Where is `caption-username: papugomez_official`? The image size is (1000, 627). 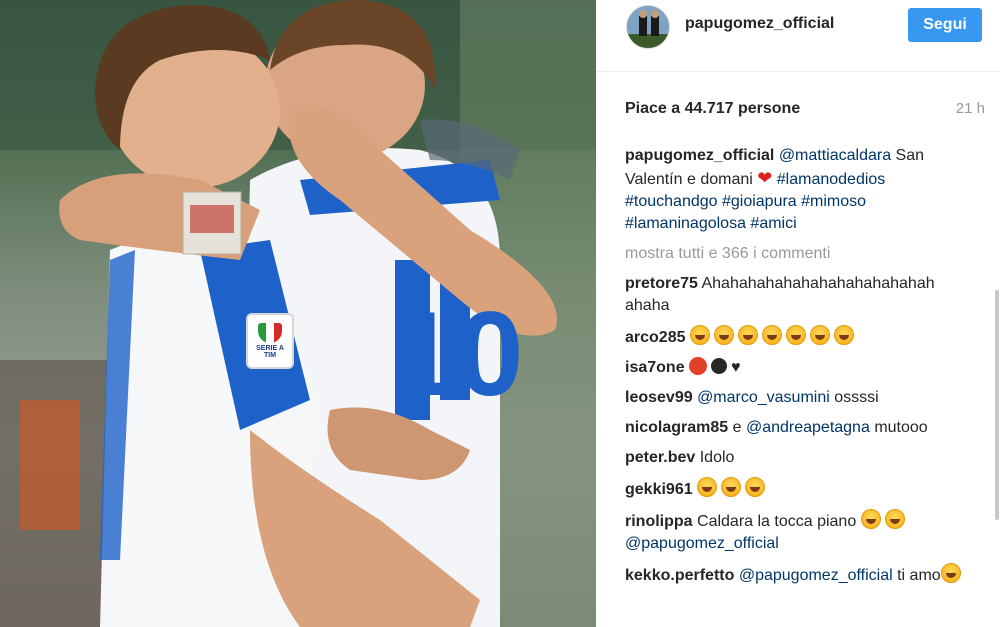 caption-username: papugomez_official is located at coordinates (699, 155).